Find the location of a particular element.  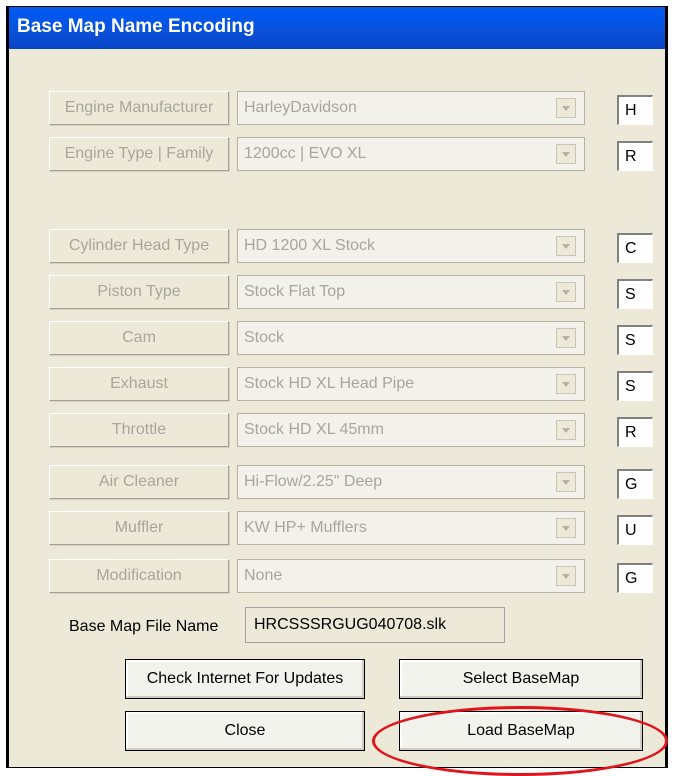

modification-select: None is located at coordinates (411, 576).